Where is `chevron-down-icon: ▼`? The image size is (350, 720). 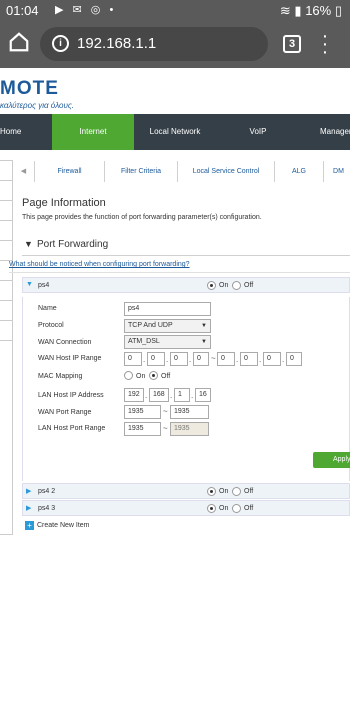
chevron-down-icon: ▼ is located at coordinates (204, 342).